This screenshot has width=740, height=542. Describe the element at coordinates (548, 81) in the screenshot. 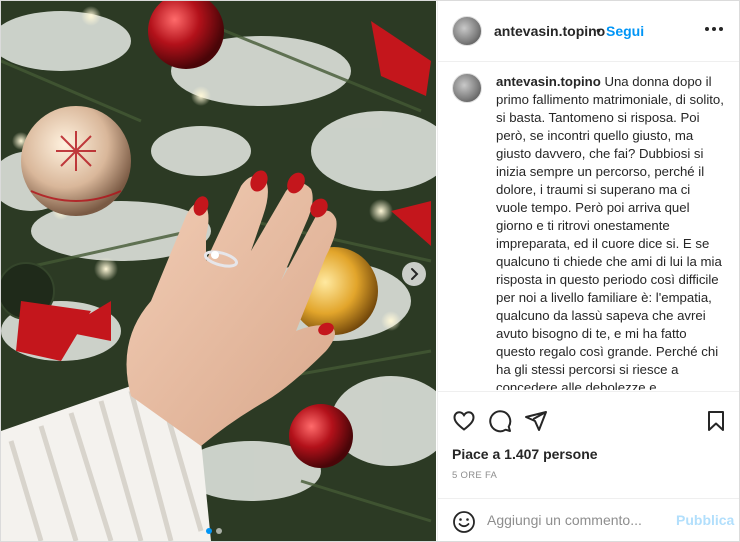

I see `caption-username: antevasin.topino` at that location.